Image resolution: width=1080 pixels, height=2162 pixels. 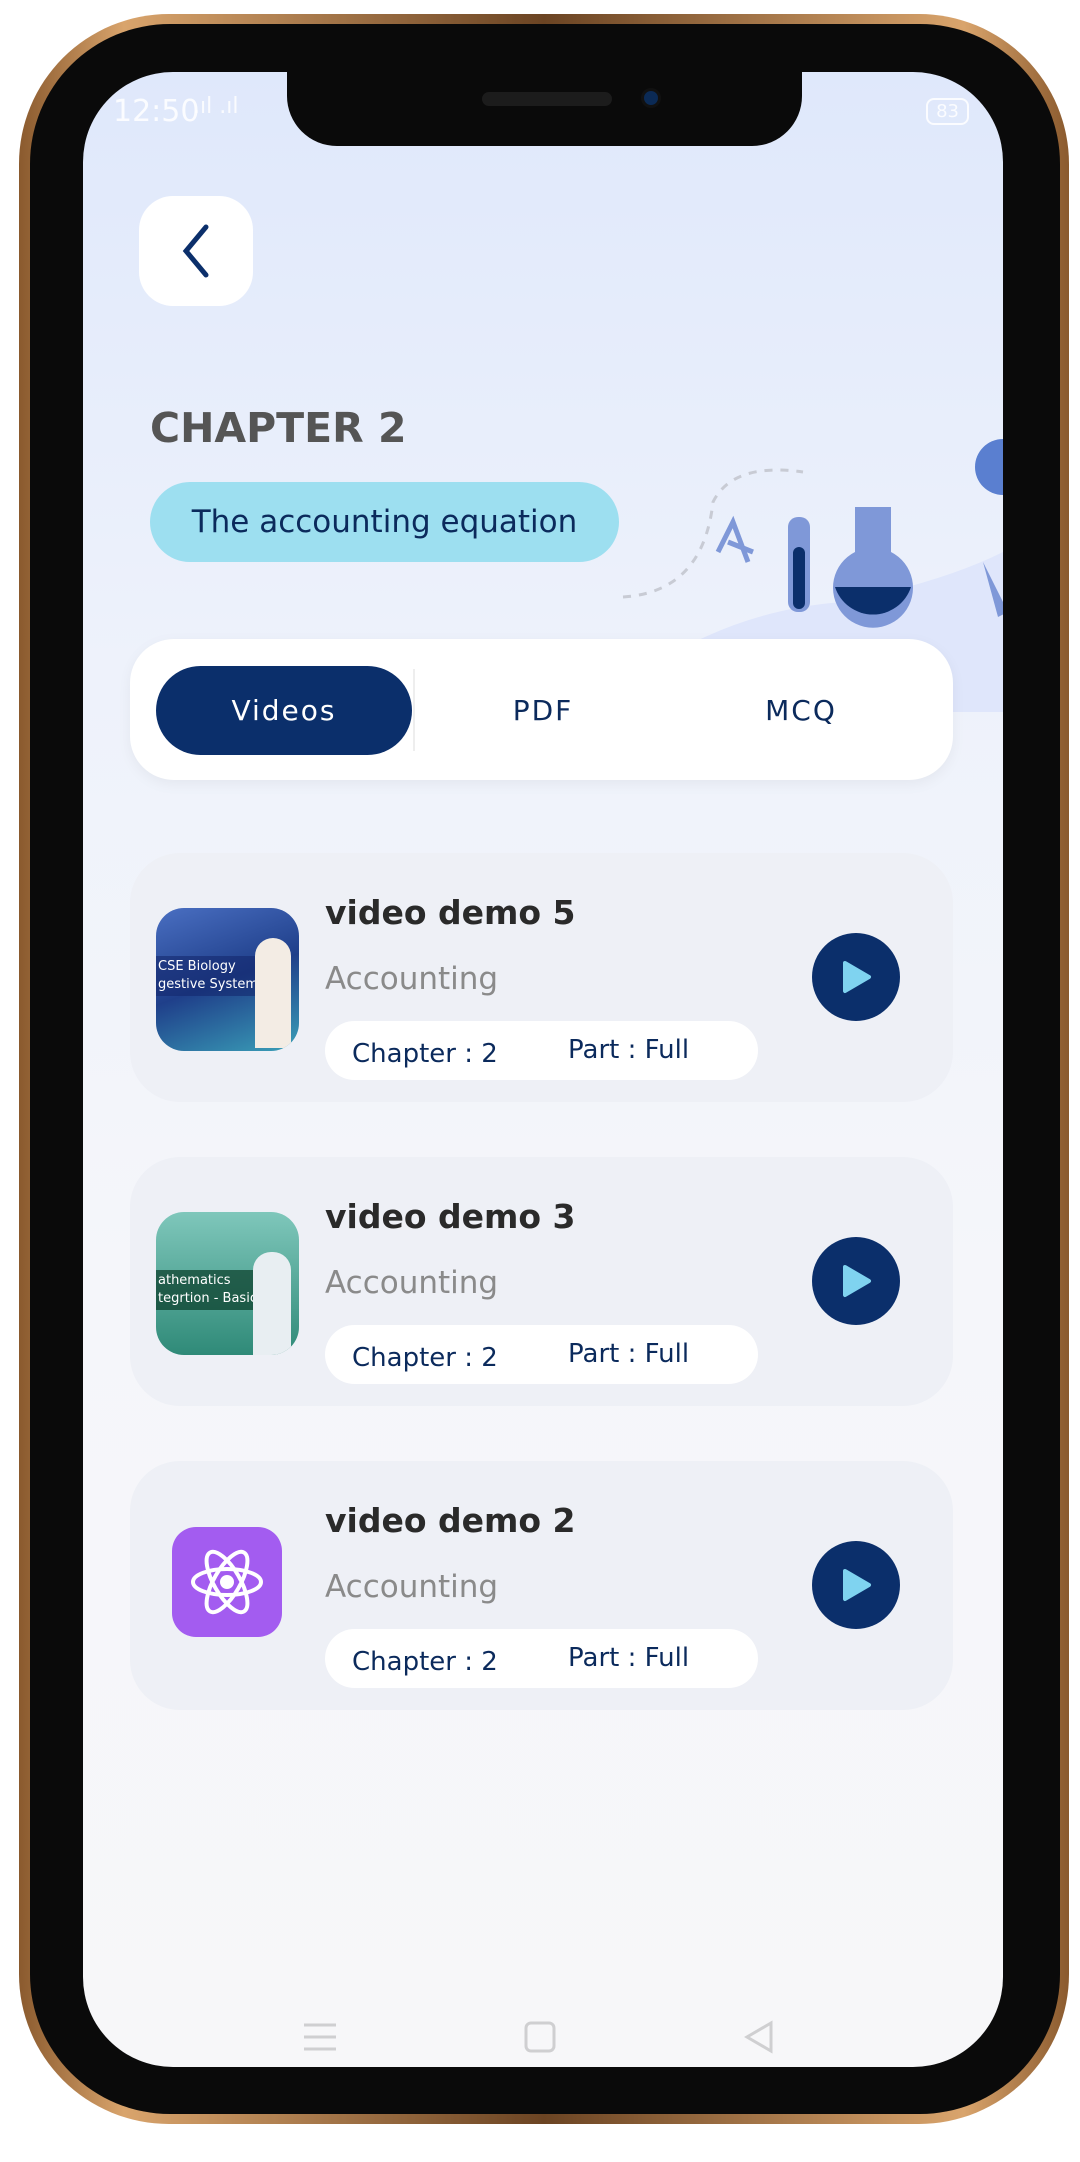 I want to click on chevron-left-icon, so click(x=195, y=251).